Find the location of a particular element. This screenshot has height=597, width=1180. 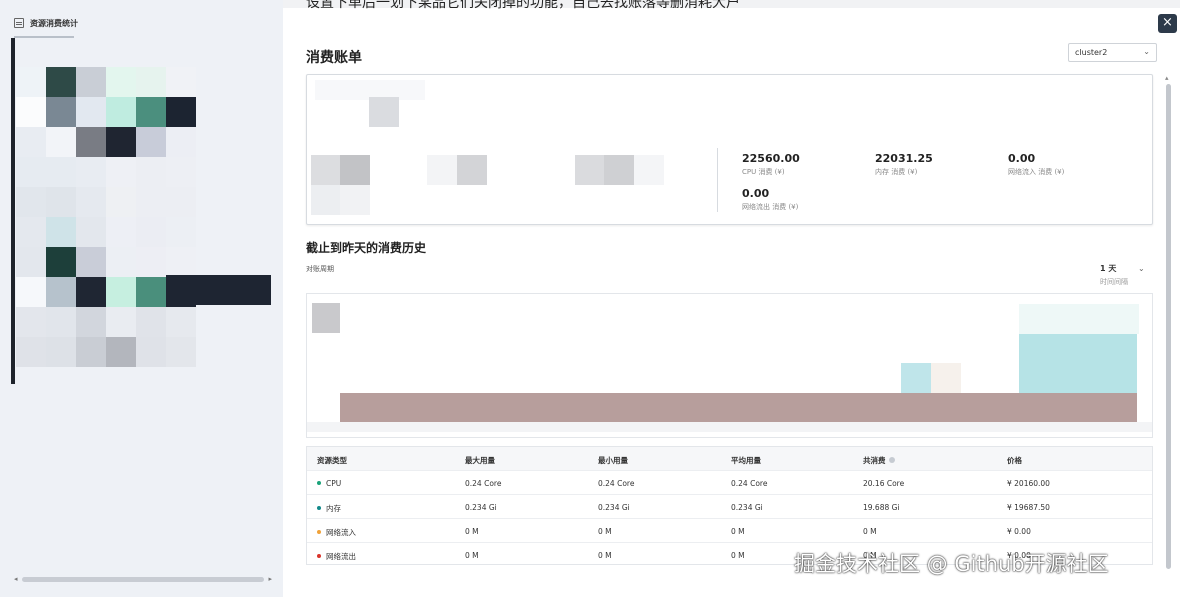

granularity-label: 时间间隔 is located at coordinates (1114, 282).